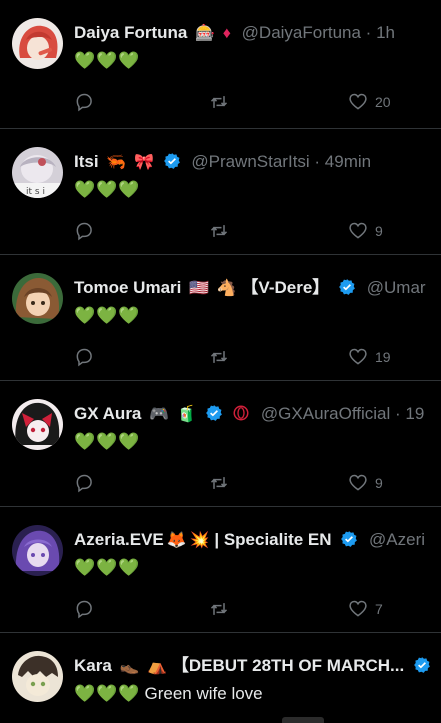  Describe the element at coordinates (199, 288) in the screenshot. I see `name-emoji: 🇺🇸` at that location.